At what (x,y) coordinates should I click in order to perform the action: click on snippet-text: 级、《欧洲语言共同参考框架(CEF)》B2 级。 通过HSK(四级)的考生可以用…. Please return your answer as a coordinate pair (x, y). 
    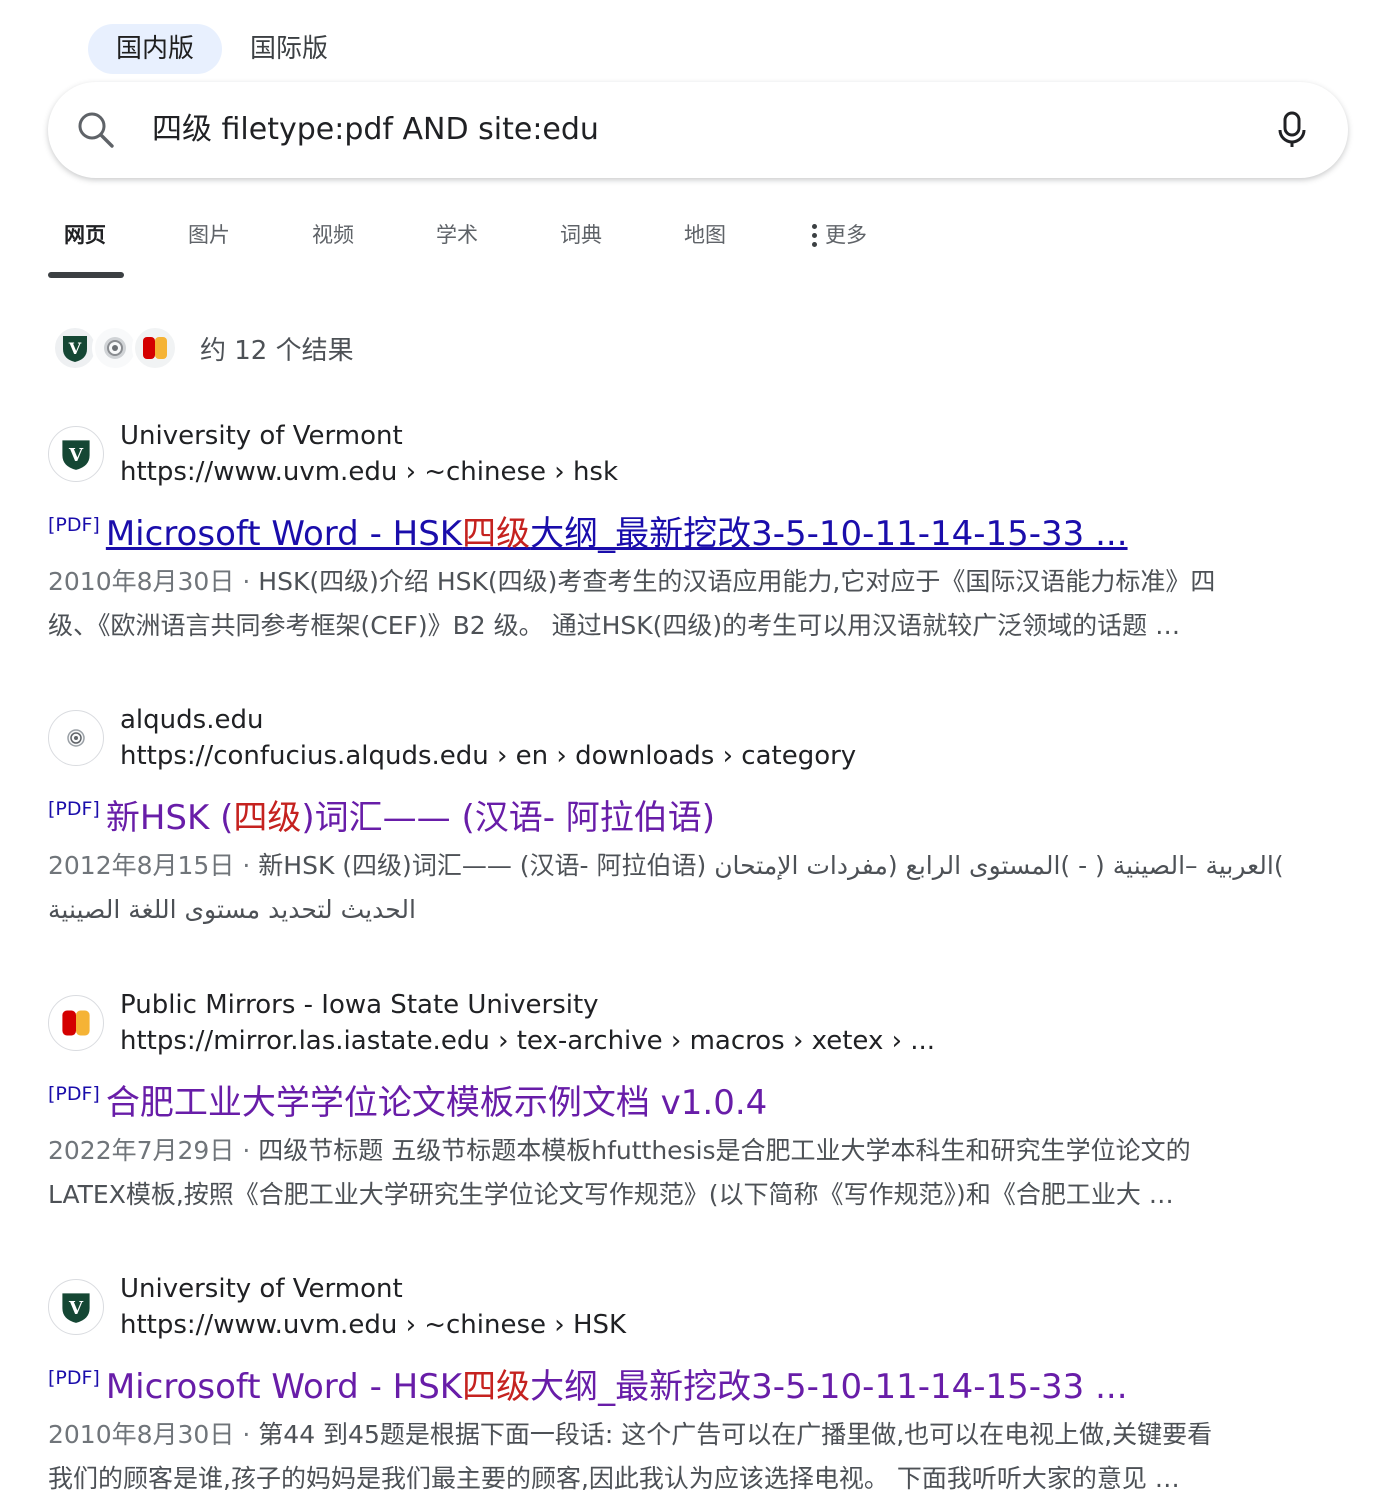
    Looking at the image, I should click on (614, 625).